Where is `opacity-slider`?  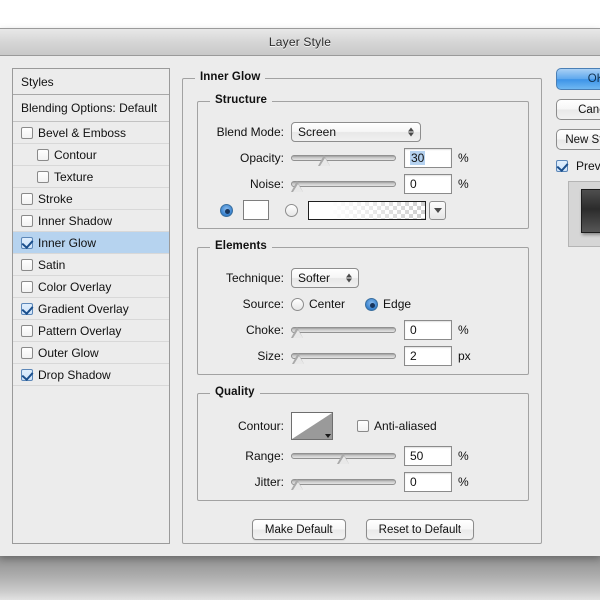
opacity-slider is located at coordinates (343, 158).